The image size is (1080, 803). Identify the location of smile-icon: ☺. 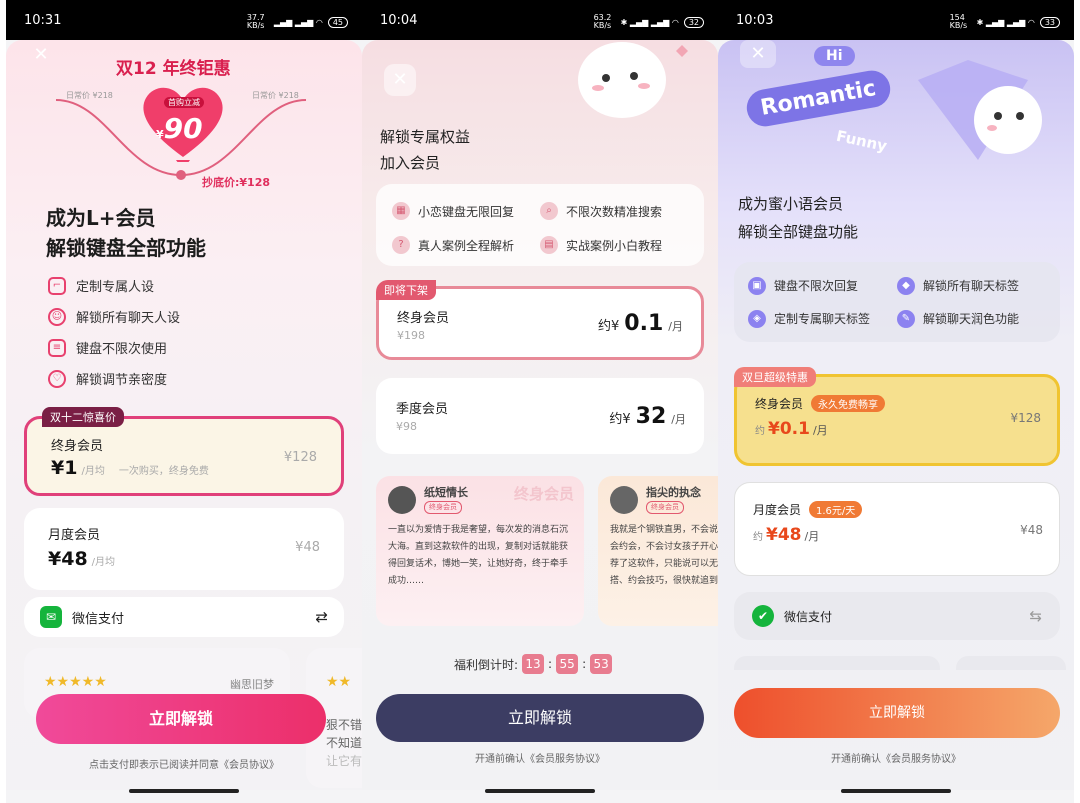
(57, 316).